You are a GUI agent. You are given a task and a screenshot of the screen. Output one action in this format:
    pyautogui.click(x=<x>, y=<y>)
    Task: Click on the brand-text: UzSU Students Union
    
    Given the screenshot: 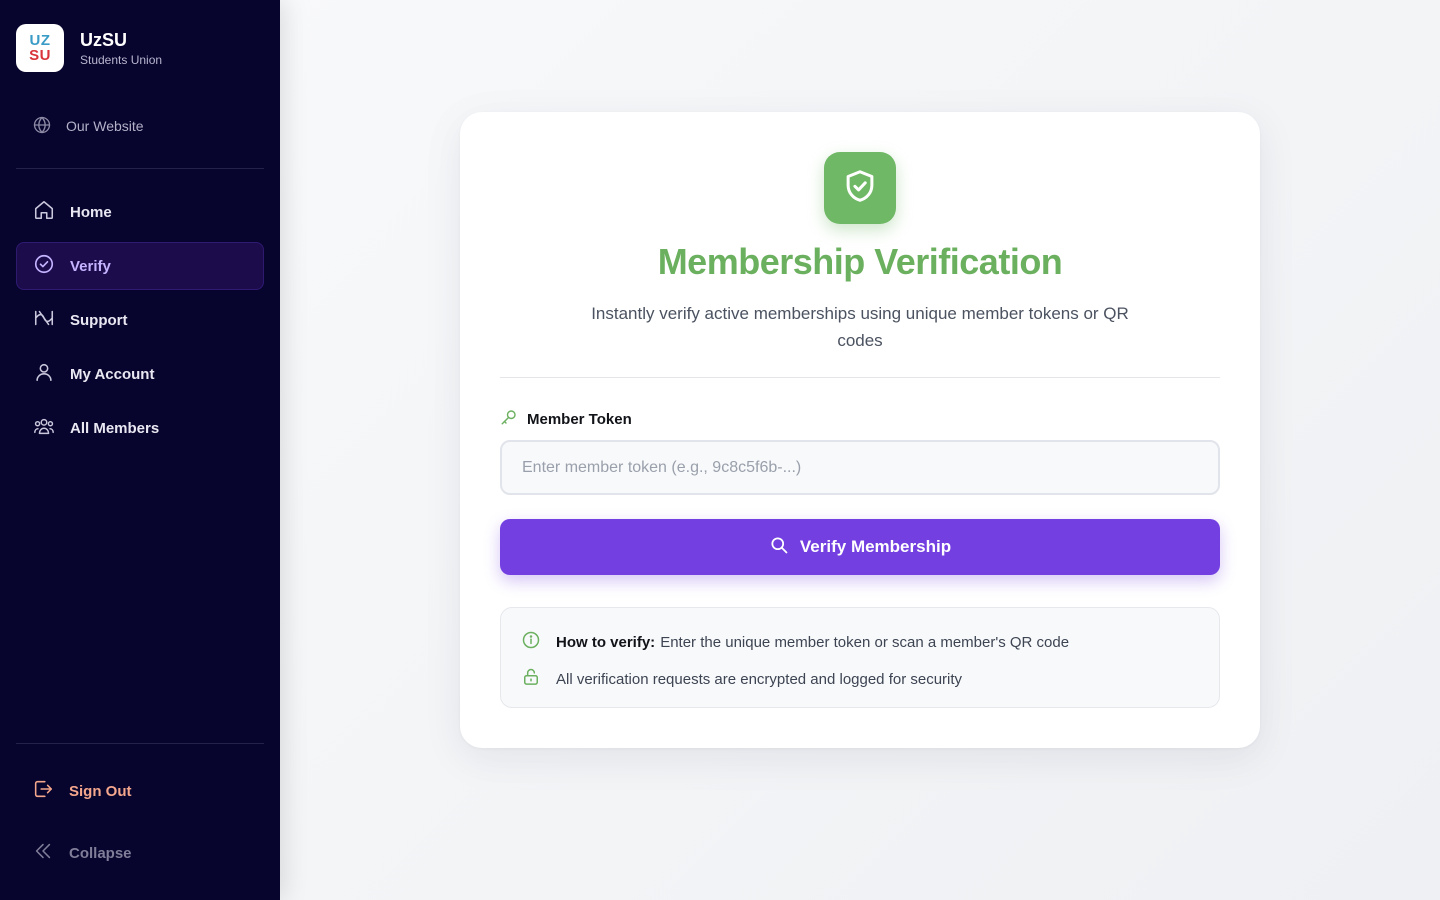 What is the action you would take?
    pyautogui.click(x=121, y=48)
    